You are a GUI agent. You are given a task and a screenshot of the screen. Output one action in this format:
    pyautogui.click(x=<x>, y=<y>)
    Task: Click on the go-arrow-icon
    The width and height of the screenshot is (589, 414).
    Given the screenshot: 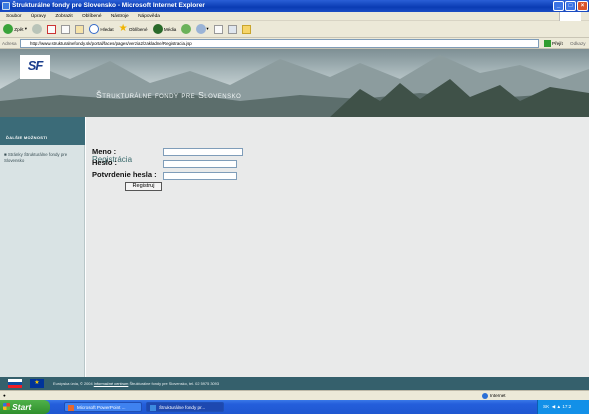 What is the action you would take?
    pyautogui.click(x=547, y=44)
    